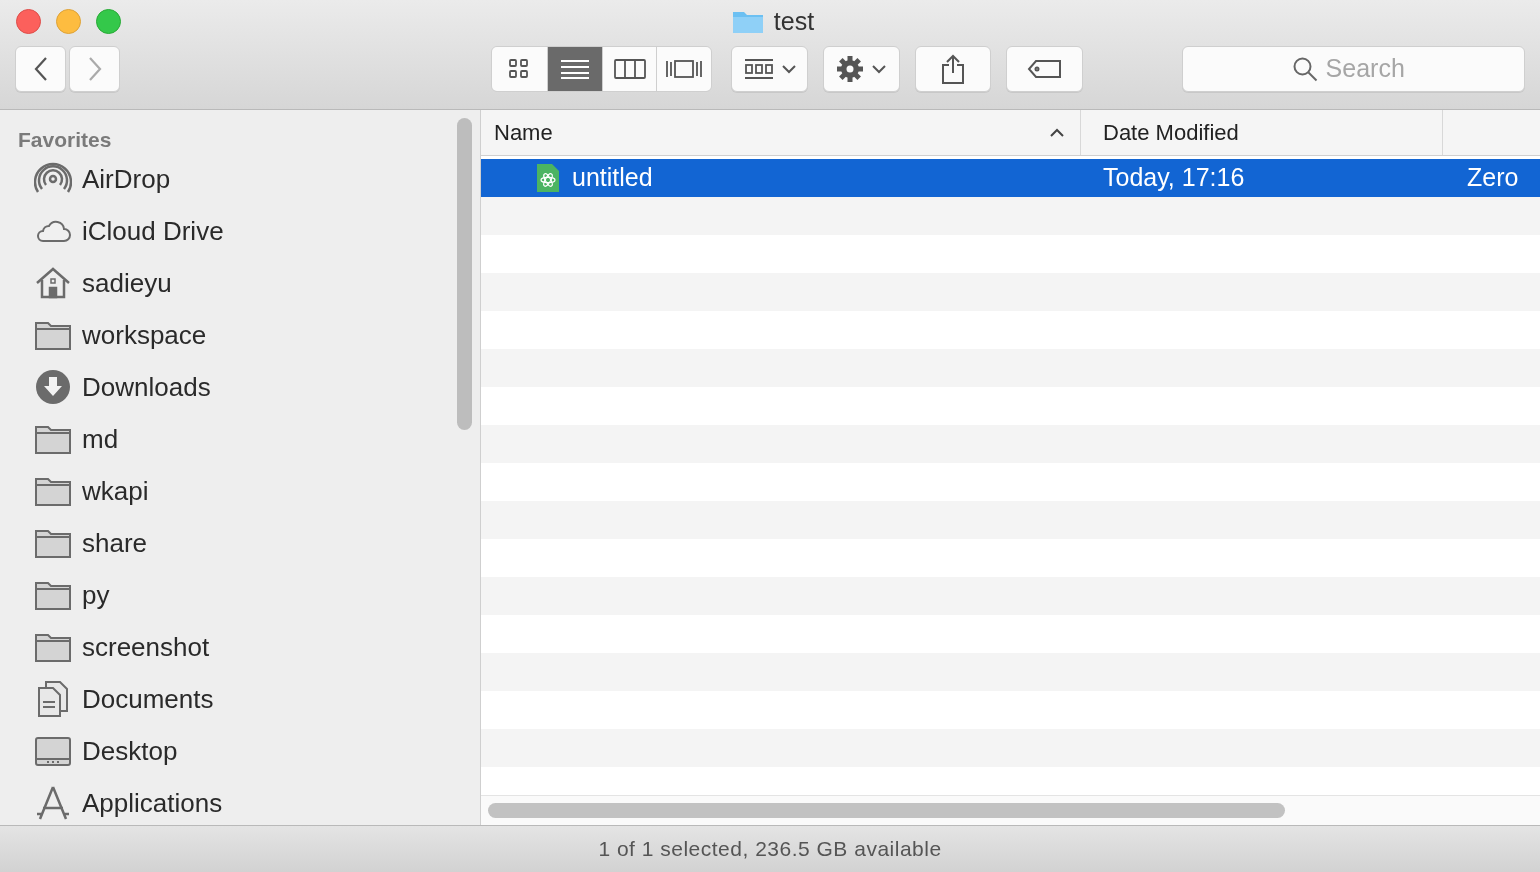 Image resolution: width=1540 pixels, height=872 pixels. Describe the element at coordinates (1262, 132) in the screenshot. I see `column-header: Date Modified` at that location.